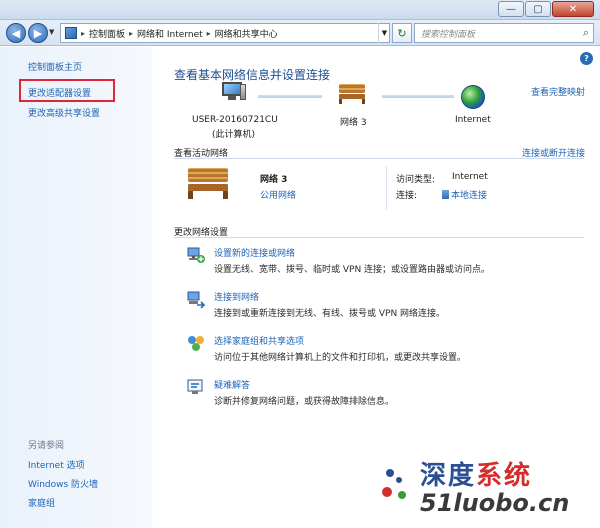 The height and width of the screenshot is (528, 600). What do you see at coordinates (400, 488) in the screenshot?
I see `watermark-logo-icon` at bounding box center [400, 488].